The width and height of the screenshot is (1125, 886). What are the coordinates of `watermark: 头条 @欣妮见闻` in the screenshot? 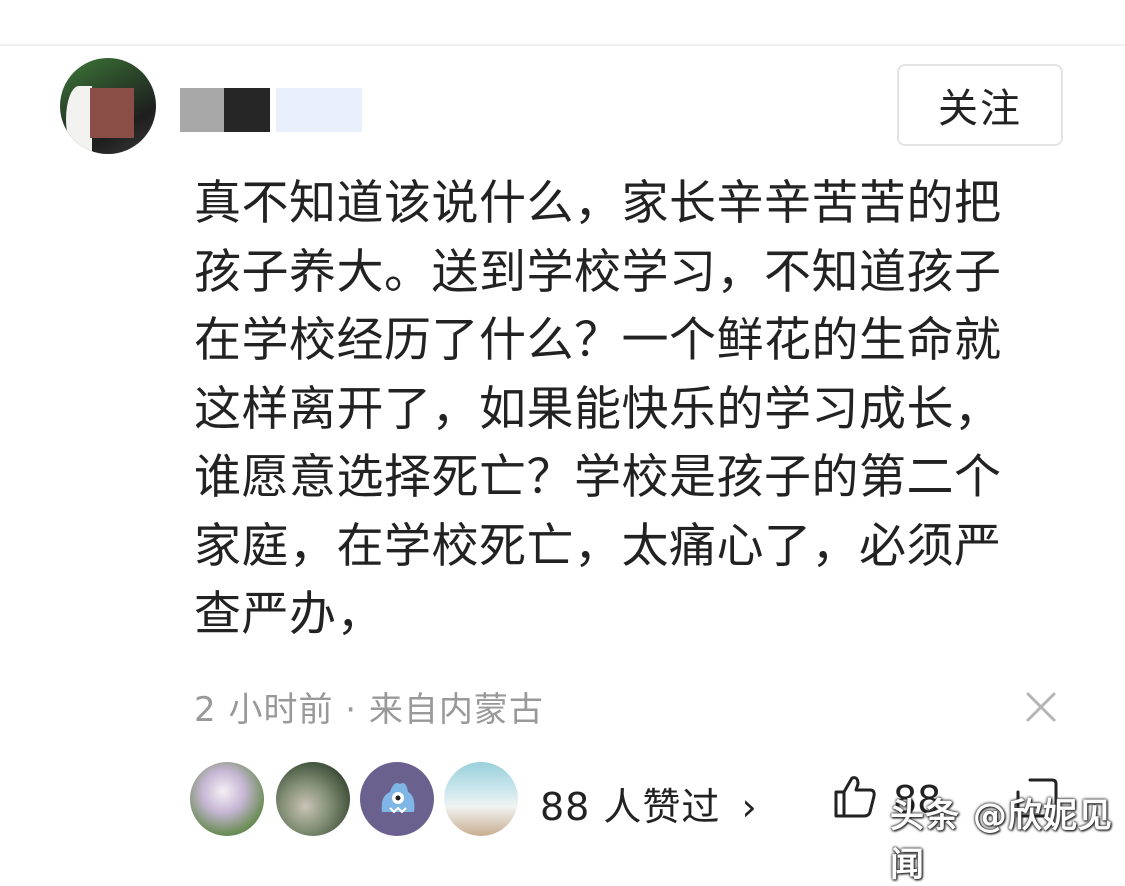 It's located at (1001, 840).